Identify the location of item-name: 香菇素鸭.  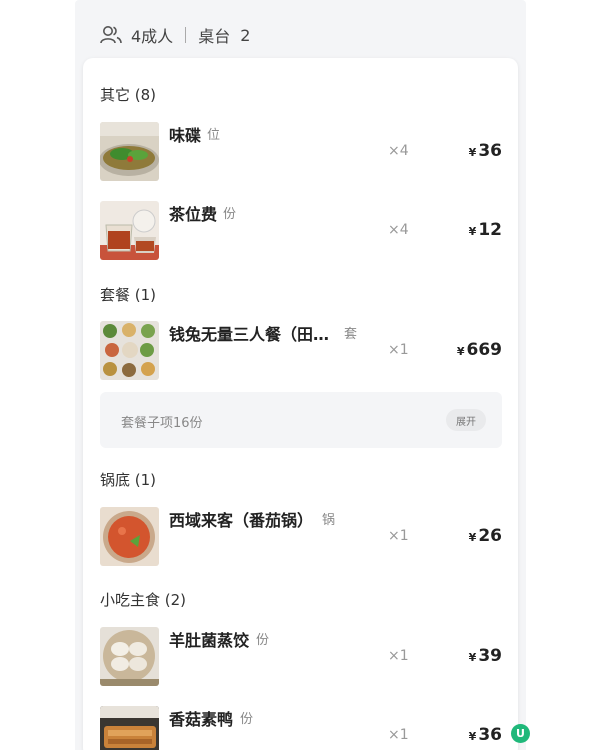
(201, 719).